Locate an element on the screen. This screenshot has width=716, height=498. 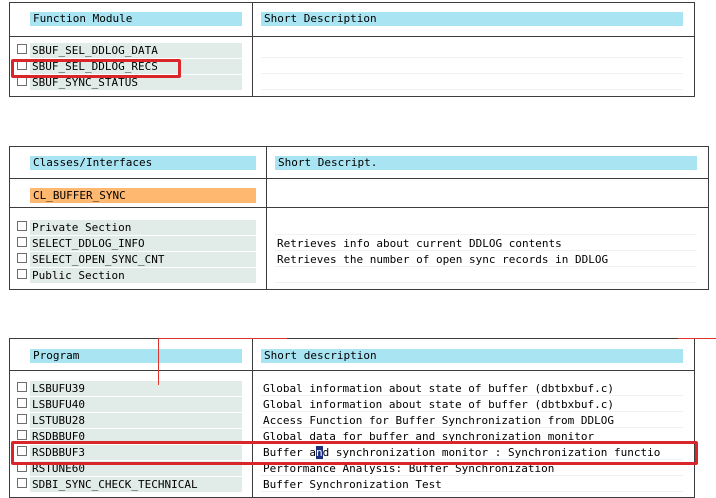
short-description-header: Short description is located at coordinates (472, 356).